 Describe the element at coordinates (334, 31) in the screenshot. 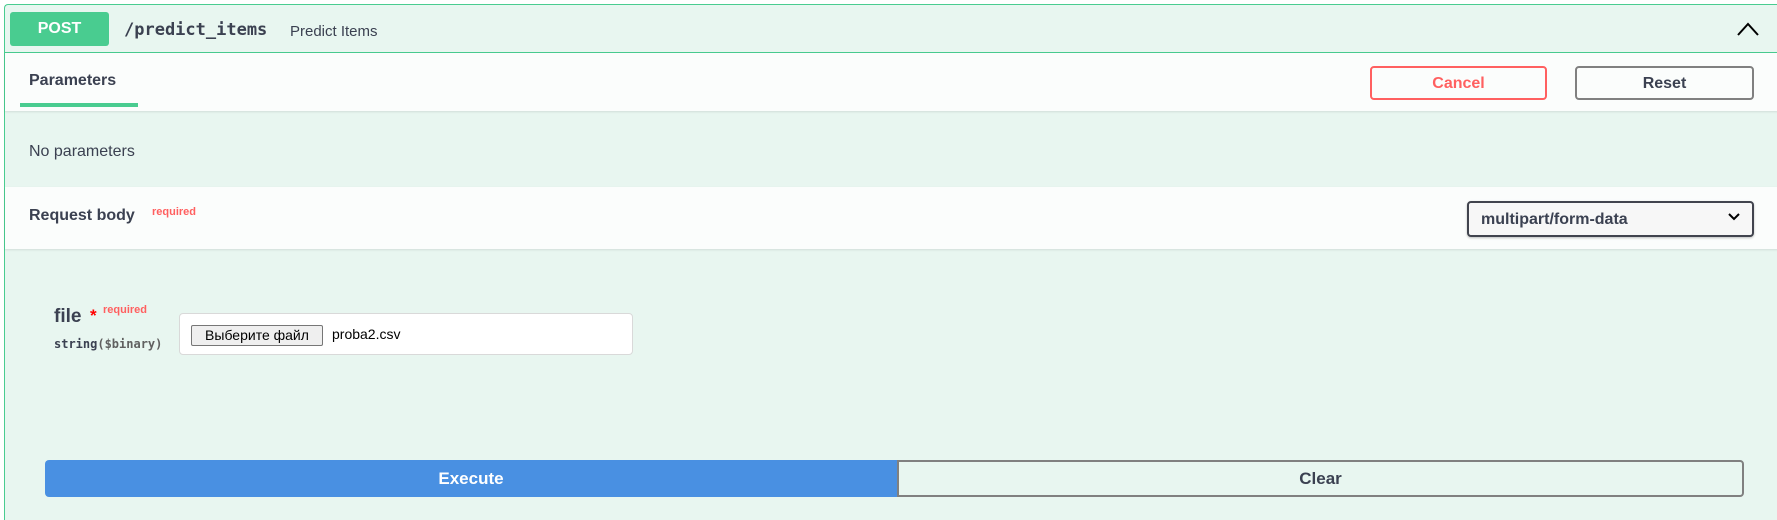

I see `operation-description: Predict Items` at that location.